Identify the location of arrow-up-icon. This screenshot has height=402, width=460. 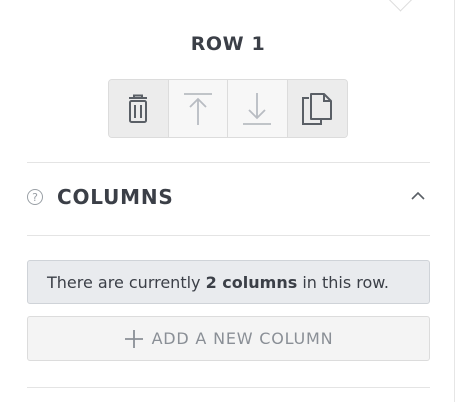
(197, 108).